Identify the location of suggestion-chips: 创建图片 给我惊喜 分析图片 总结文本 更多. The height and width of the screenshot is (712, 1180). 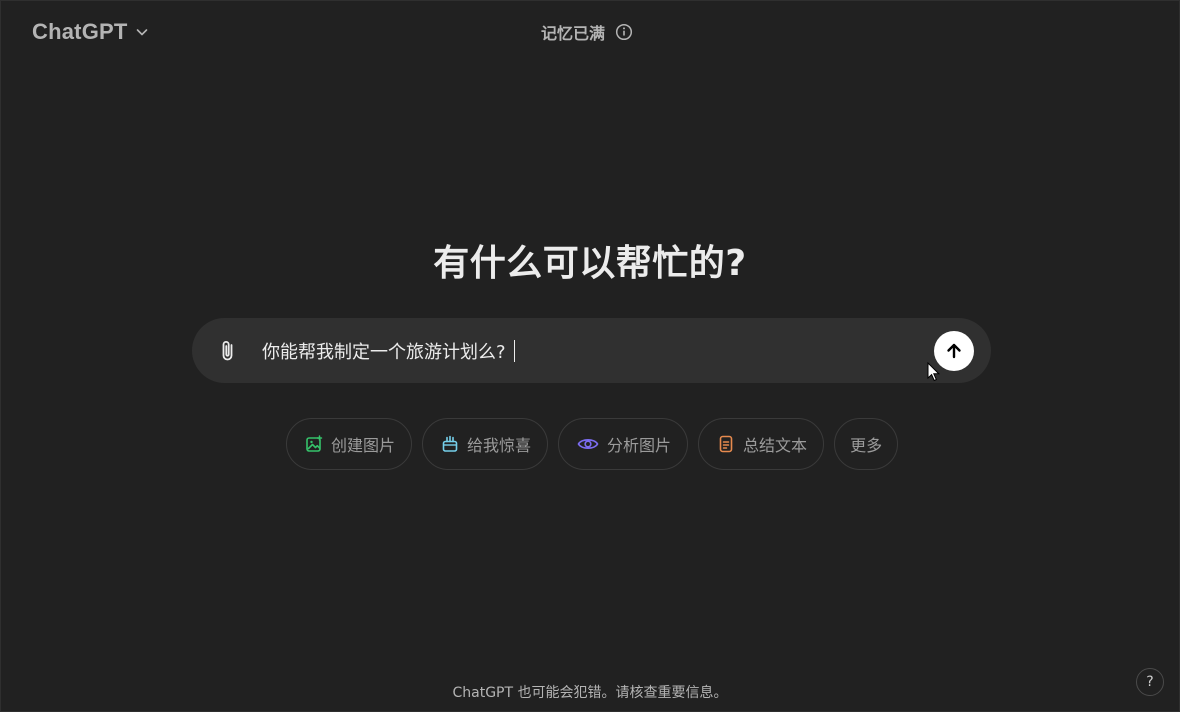
(592, 444).